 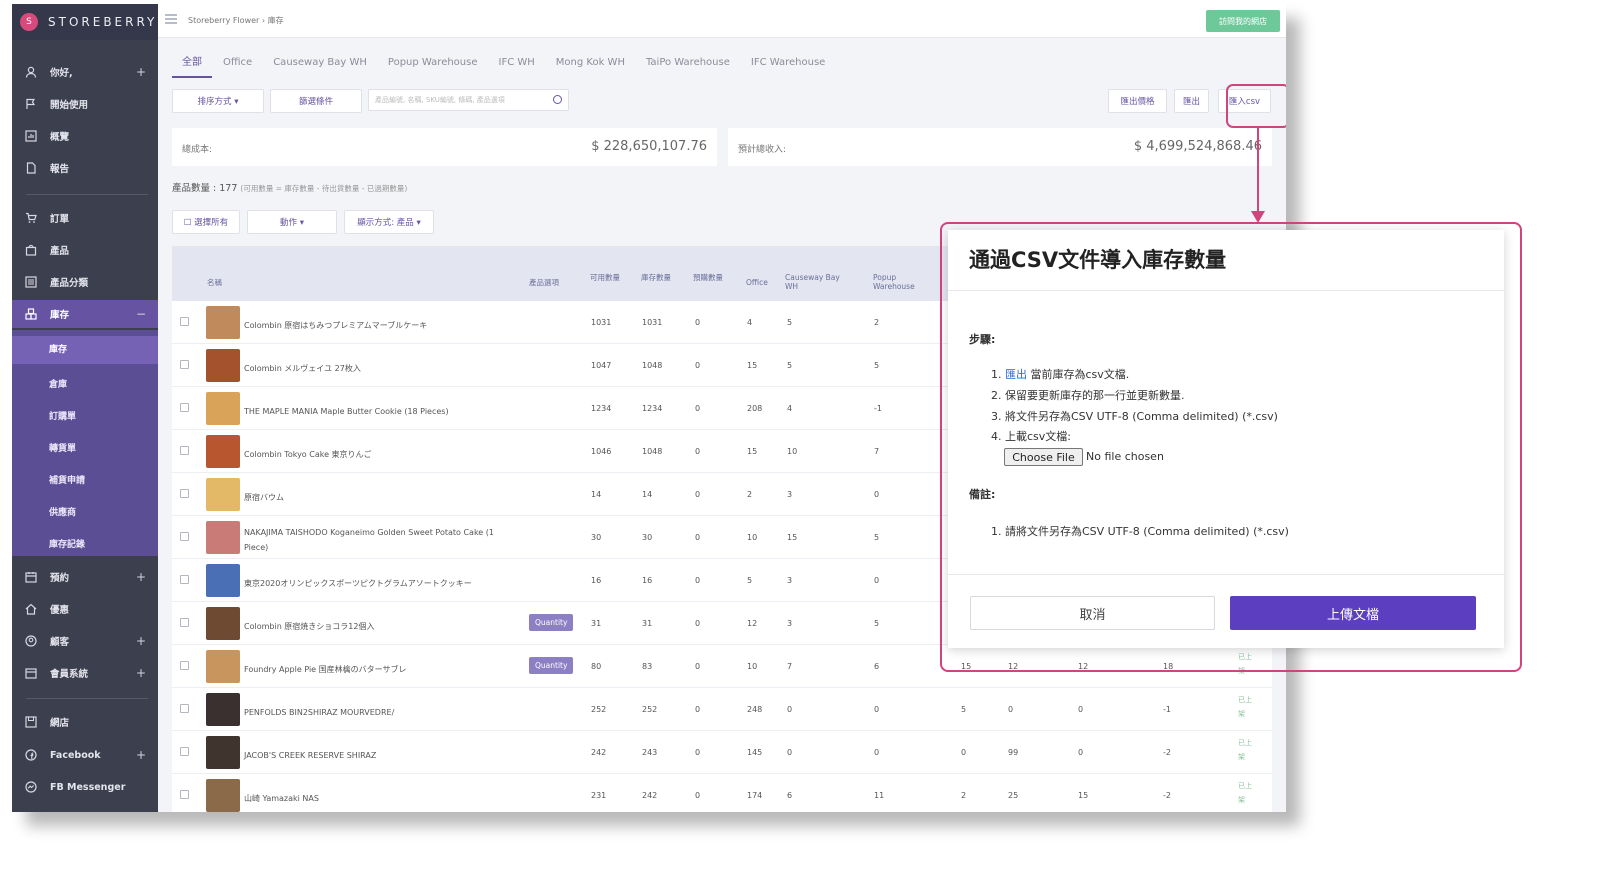 I want to click on column-header-office: Office, so click(x=757, y=282).